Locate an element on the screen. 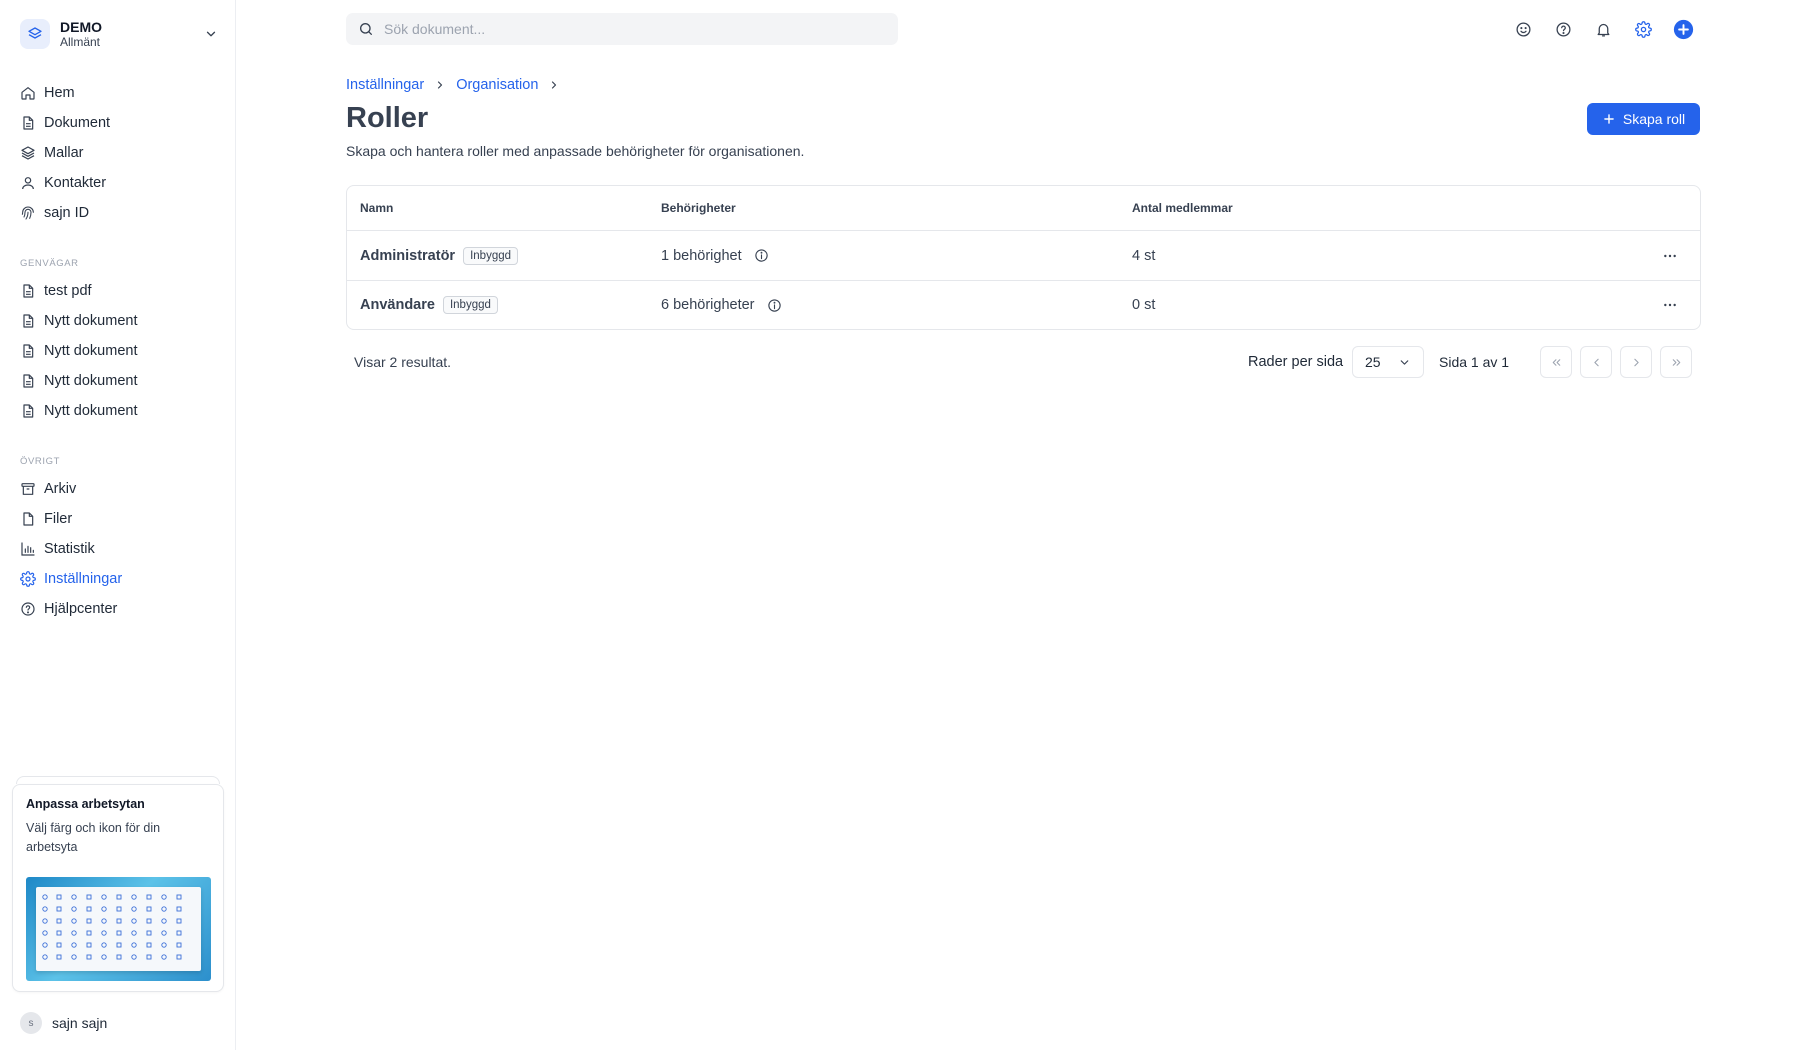  sidebar-item-installningar: Inställningar is located at coordinates (120, 579).